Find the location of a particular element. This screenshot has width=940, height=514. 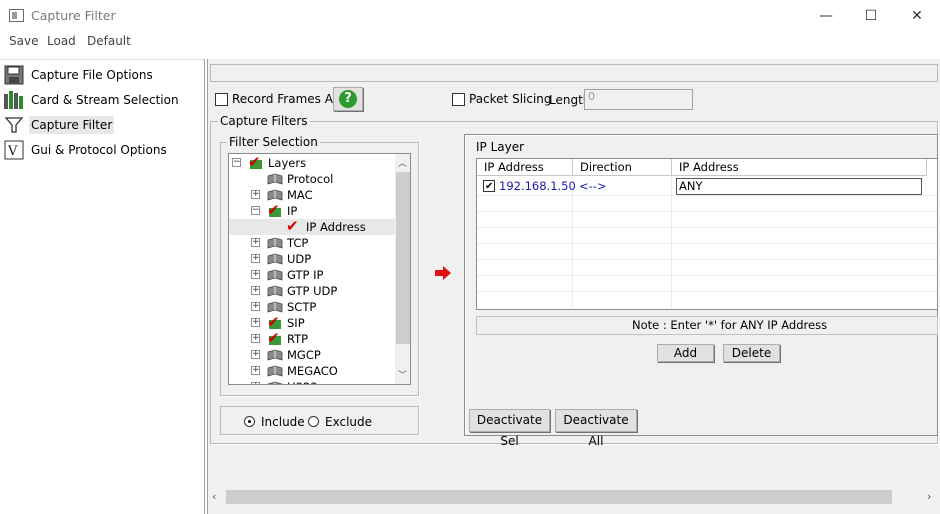

scroll-right-icon: › is located at coordinates (929, 496).